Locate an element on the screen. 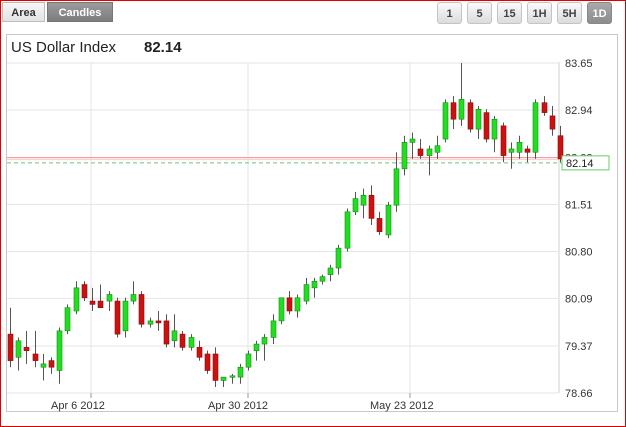 The image size is (626, 427). y-tick-label: 83.65 is located at coordinates (579, 64).